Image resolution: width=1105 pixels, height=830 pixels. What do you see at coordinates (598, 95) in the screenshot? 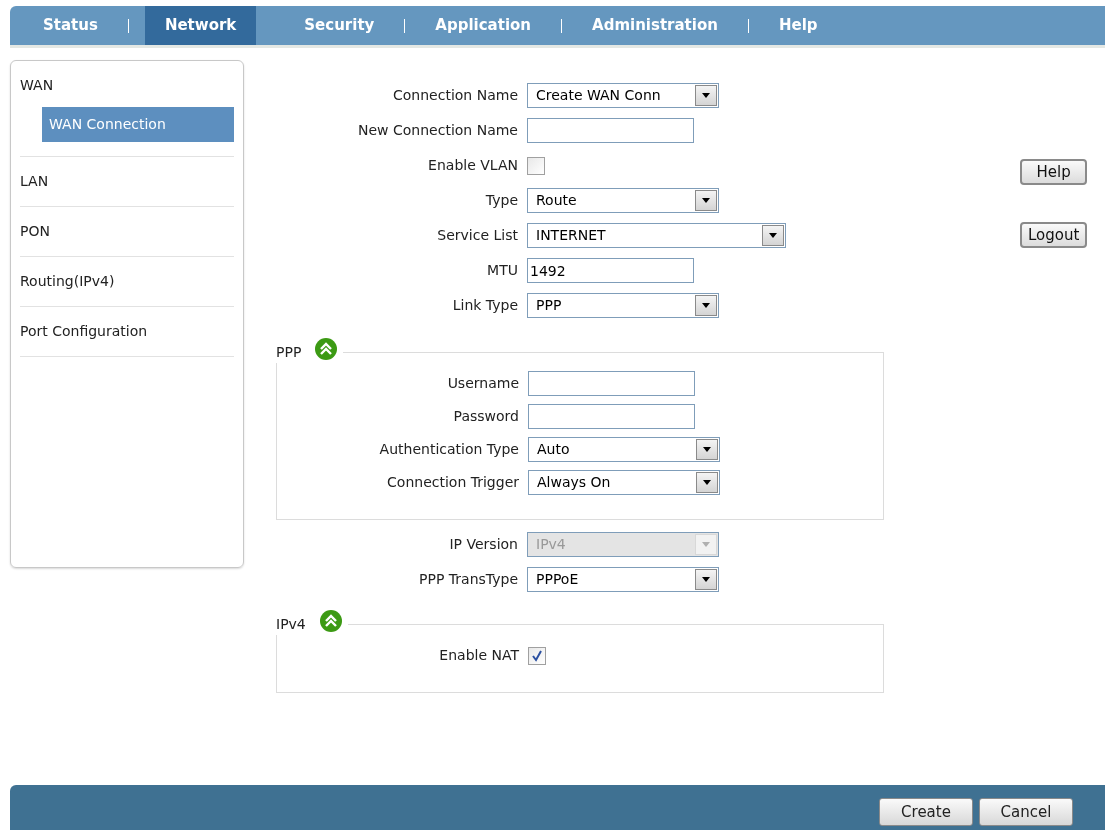
I see `dropdown-value: Create WAN Conn` at bounding box center [598, 95].